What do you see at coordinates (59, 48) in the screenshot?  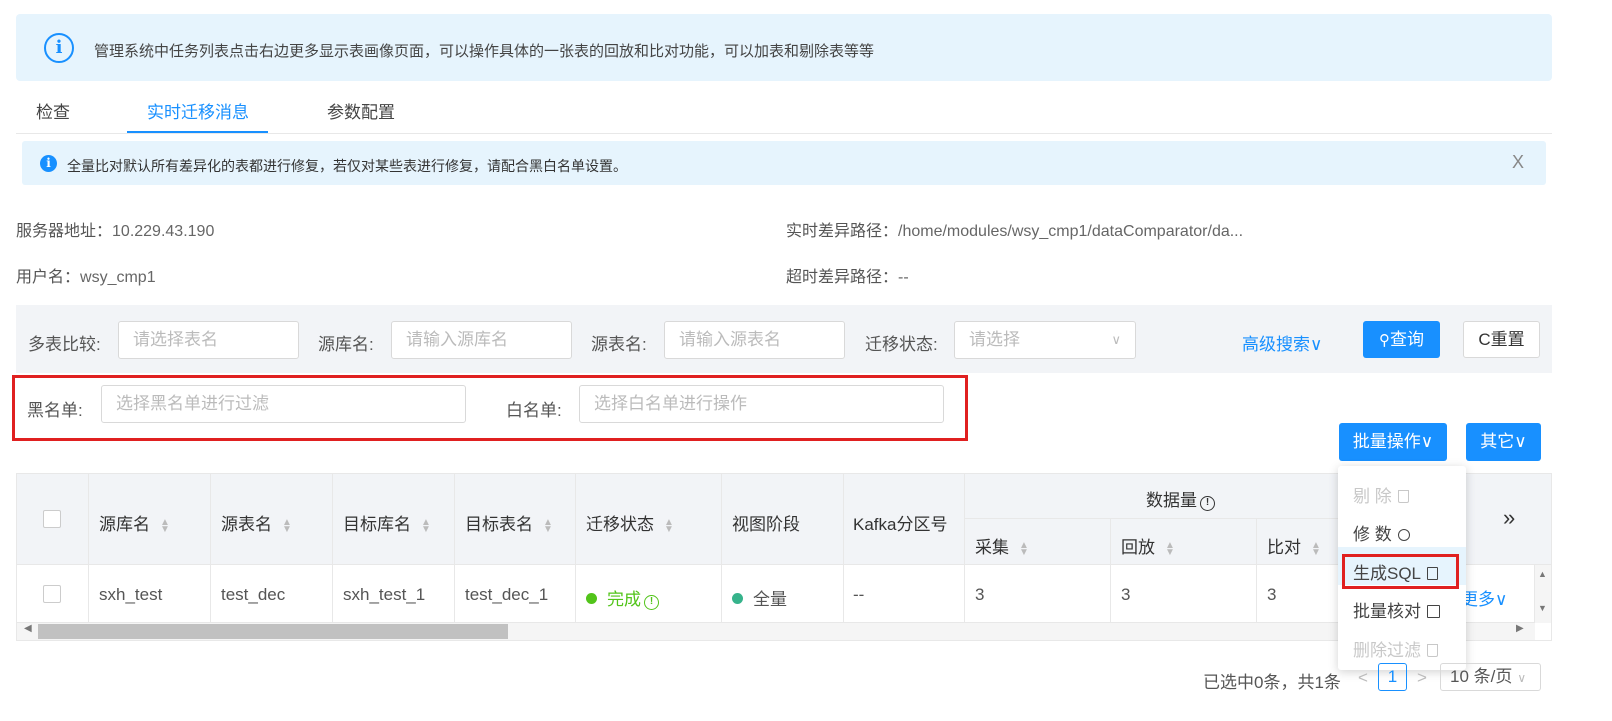 I see `info-icon: i` at bounding box center [59, 48].